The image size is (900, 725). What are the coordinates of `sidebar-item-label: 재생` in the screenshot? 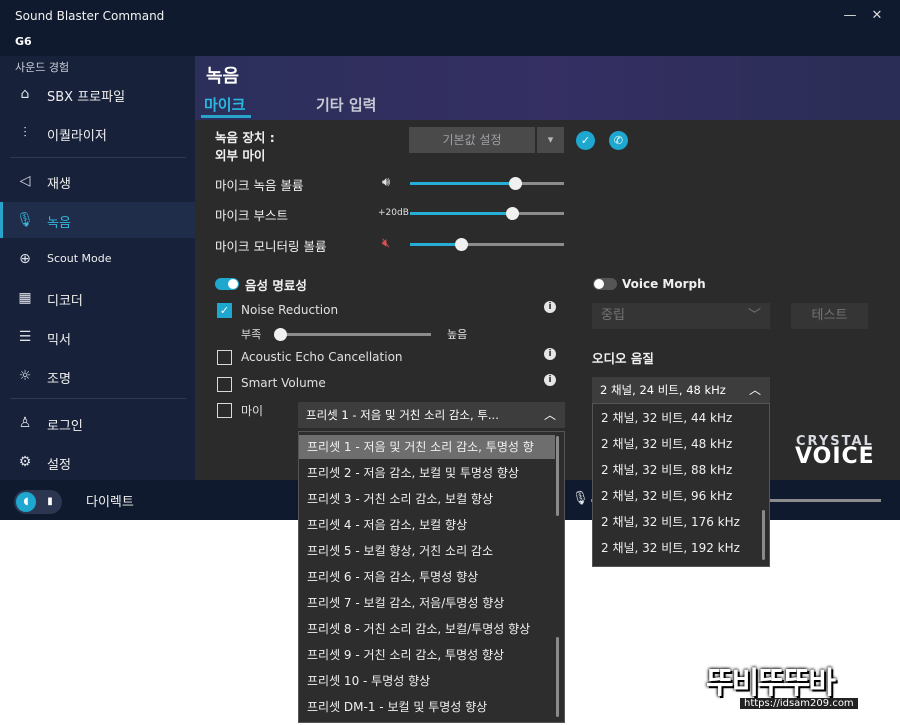 It's located at (59, 184).